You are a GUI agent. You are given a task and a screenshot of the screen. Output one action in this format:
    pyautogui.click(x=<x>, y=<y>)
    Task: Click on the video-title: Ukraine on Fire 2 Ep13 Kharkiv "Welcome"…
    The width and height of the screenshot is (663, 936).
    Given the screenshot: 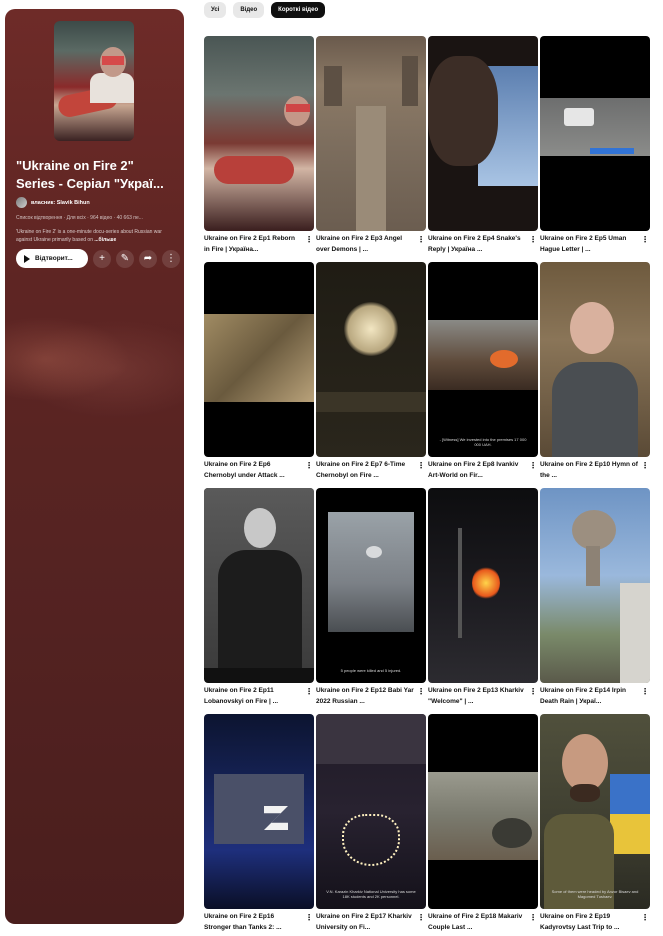 What is the action you would take?
    pyautogui.click(x=477, y=696)
    